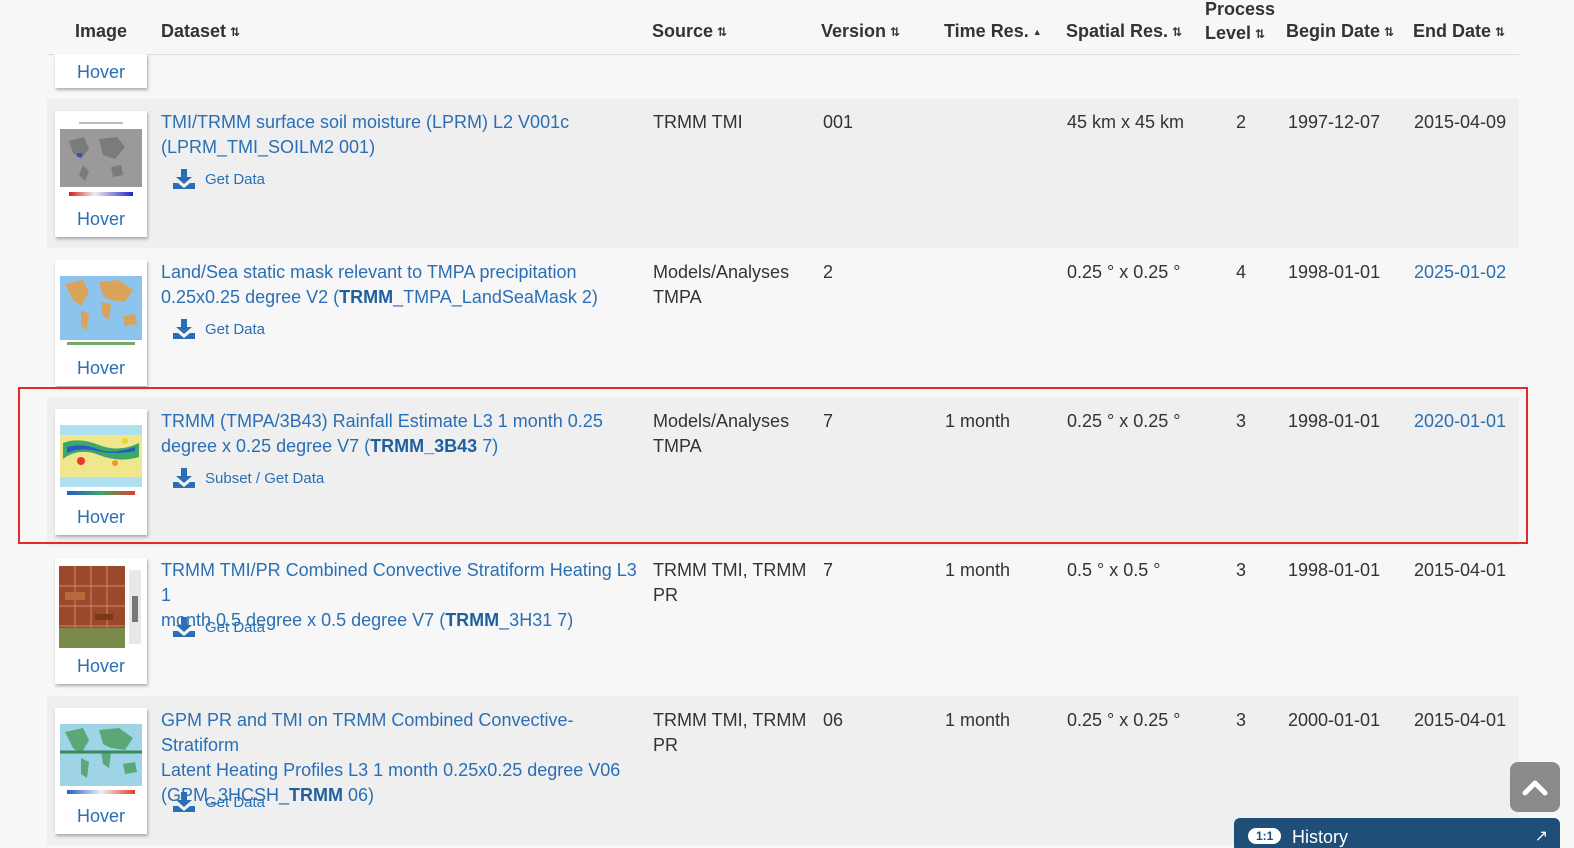 The image size is (1574, 848). I want to click on column-header-dataset: Dataset ⇅, so click(200, 31).